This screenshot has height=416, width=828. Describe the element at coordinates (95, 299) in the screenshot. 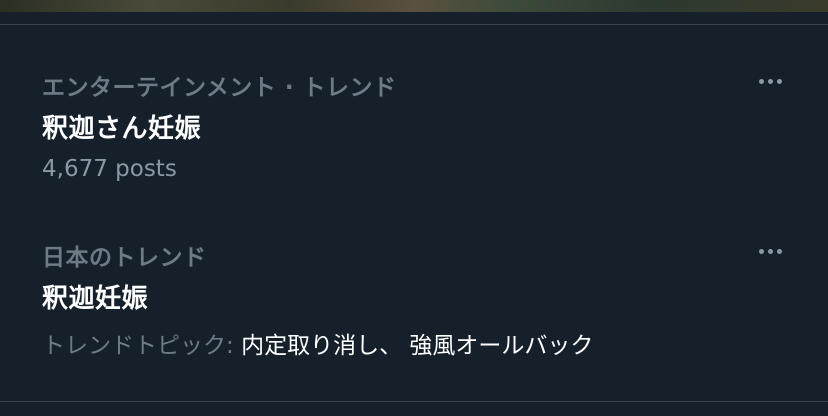

I see `trend-title: 釈迦妊娠` at that location.